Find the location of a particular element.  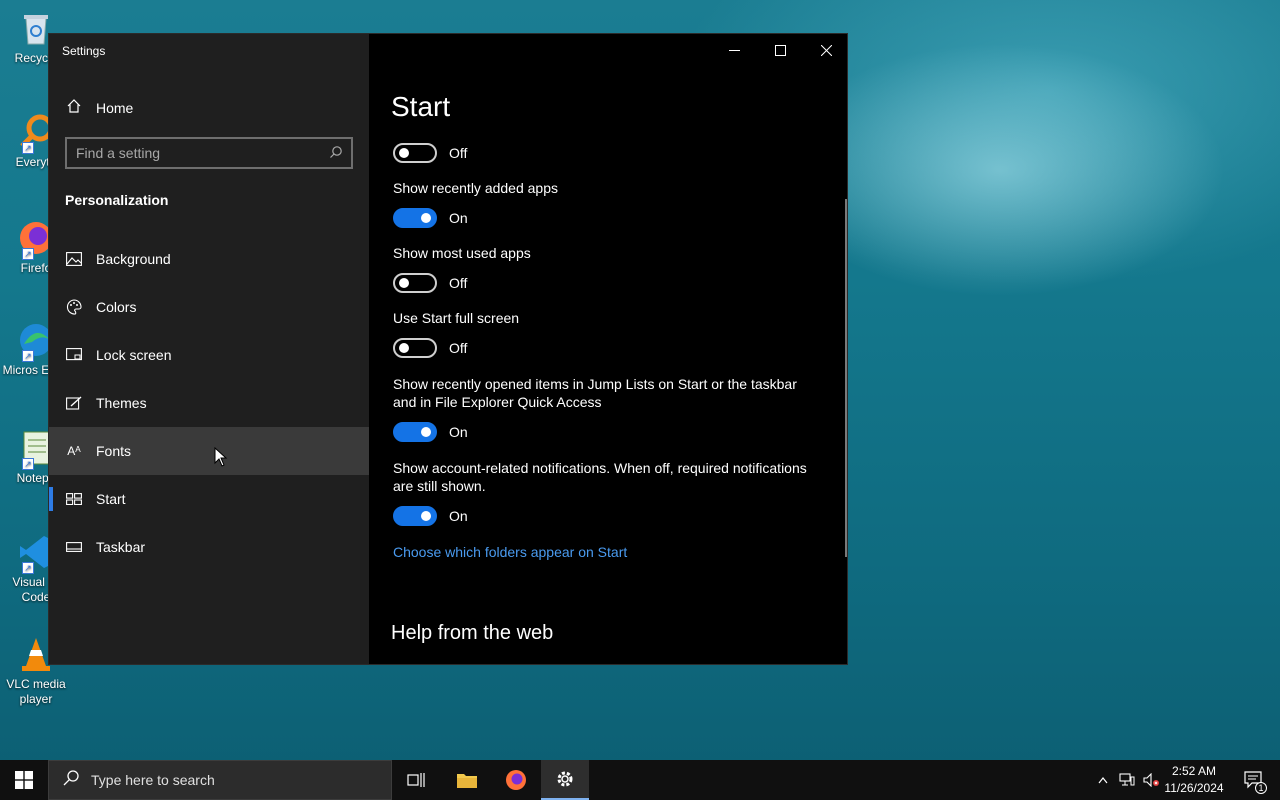

page-title: Start is located at coordinates (421, 106).